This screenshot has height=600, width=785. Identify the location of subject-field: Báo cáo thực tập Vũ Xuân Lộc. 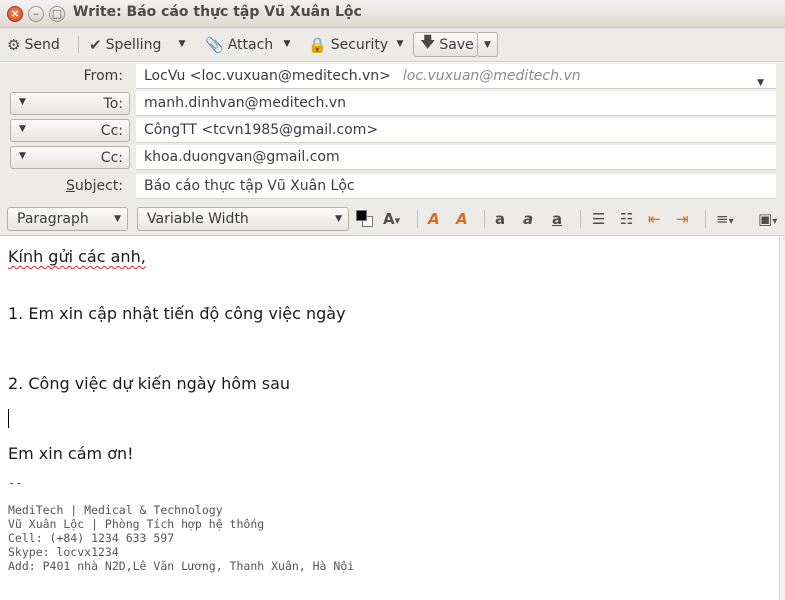
(456, 186).